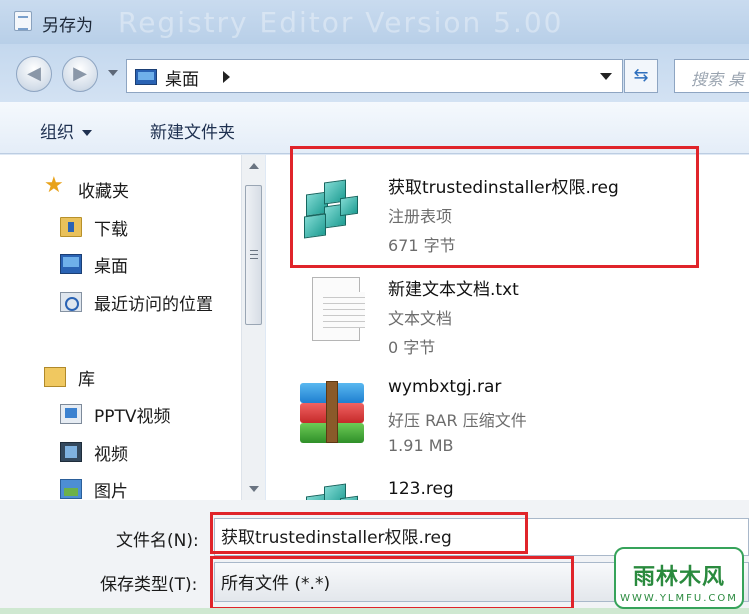 This screenshot has width=749, height=614. I want to click on filetype-label: 保存类型(T):, so click(149, 585).